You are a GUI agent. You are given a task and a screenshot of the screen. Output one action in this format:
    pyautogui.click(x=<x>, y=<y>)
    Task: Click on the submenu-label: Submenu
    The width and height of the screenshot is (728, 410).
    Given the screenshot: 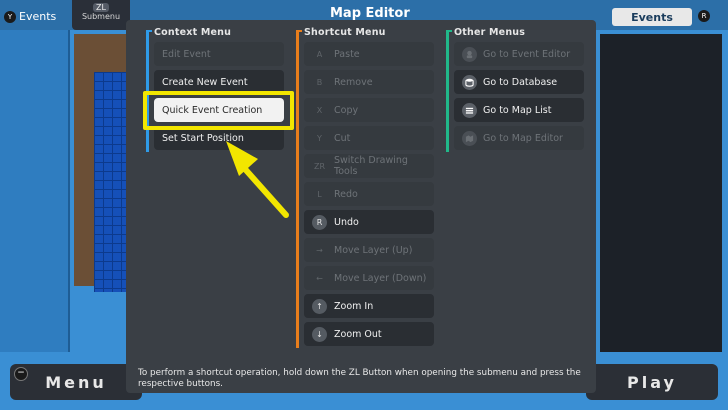 What is the action you would take?
    pyautogui.click(x=101, y=16)
    